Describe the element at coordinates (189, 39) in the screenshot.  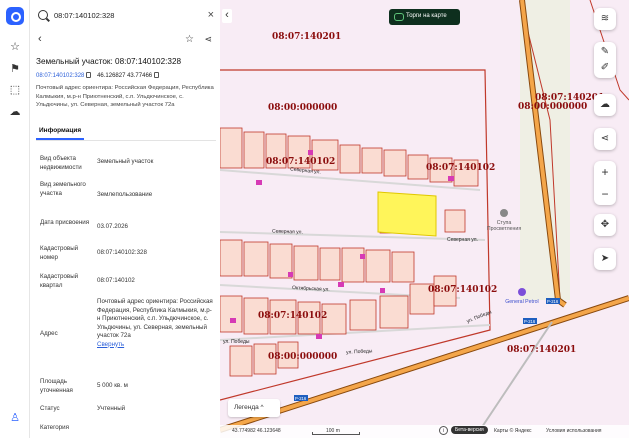
I see `bookmark-star-icon: ☆` at that location.